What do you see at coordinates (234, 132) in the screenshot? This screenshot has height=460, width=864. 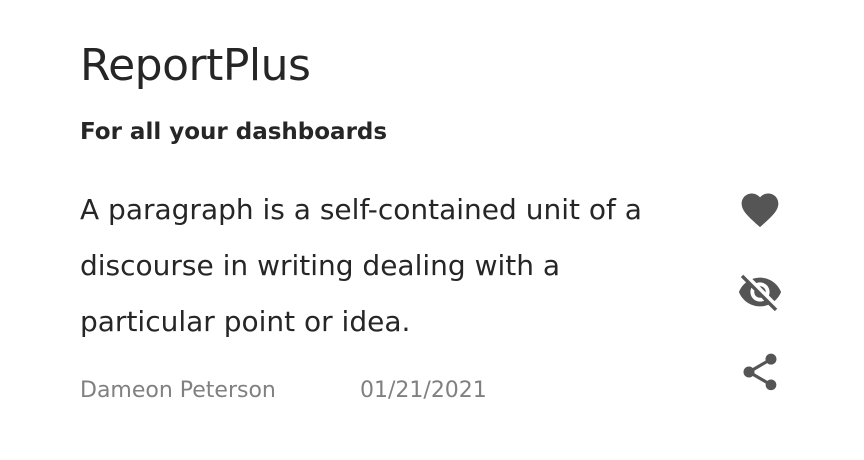 I see `card-subtitle: For all your dashboards` at bounding box center [234, 132].